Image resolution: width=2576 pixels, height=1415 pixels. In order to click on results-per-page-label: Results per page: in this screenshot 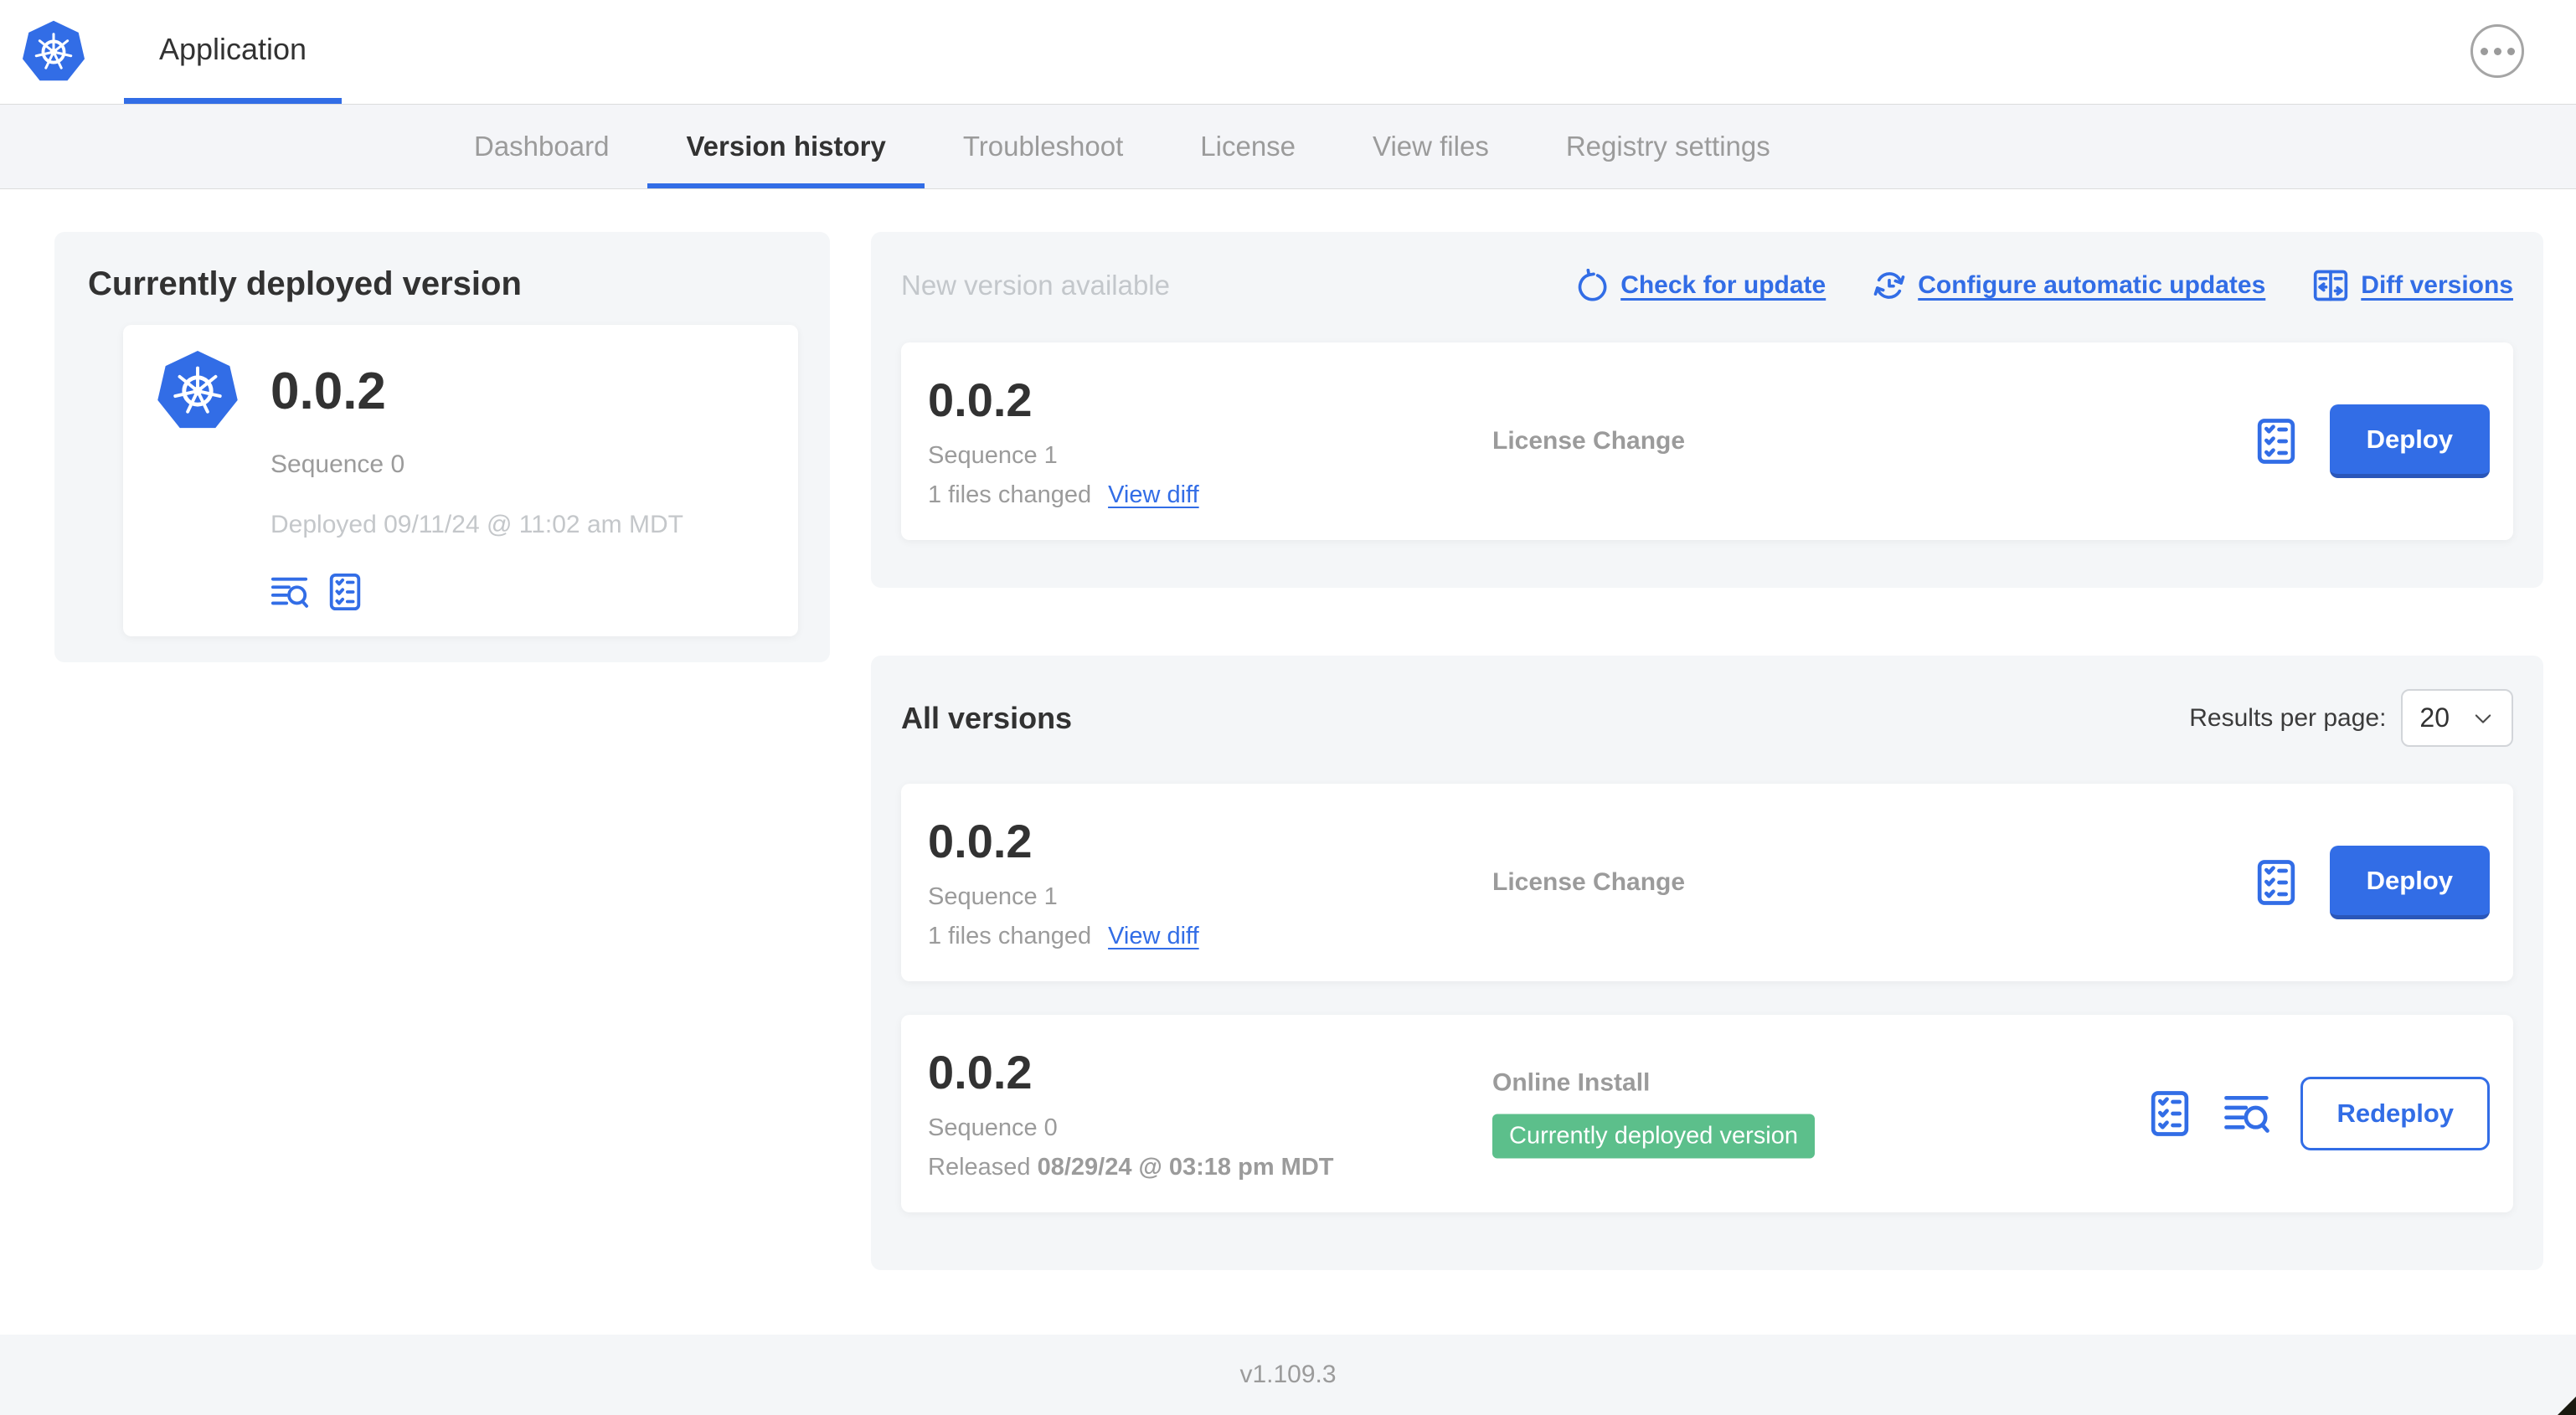, I will do `click(2288, 717)`.